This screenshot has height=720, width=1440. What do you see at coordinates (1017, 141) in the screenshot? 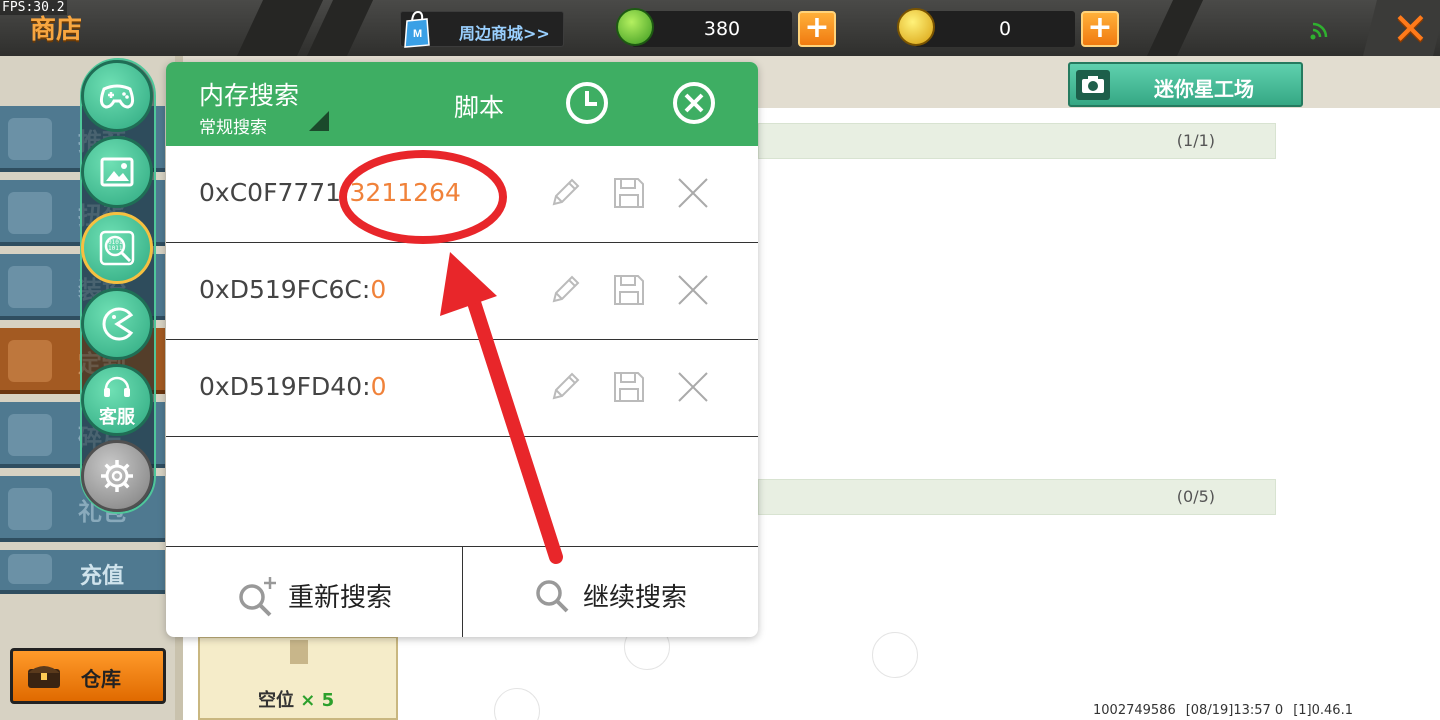
I see `section-bar-1: (1/1)` at bounding box center [1017, 141].